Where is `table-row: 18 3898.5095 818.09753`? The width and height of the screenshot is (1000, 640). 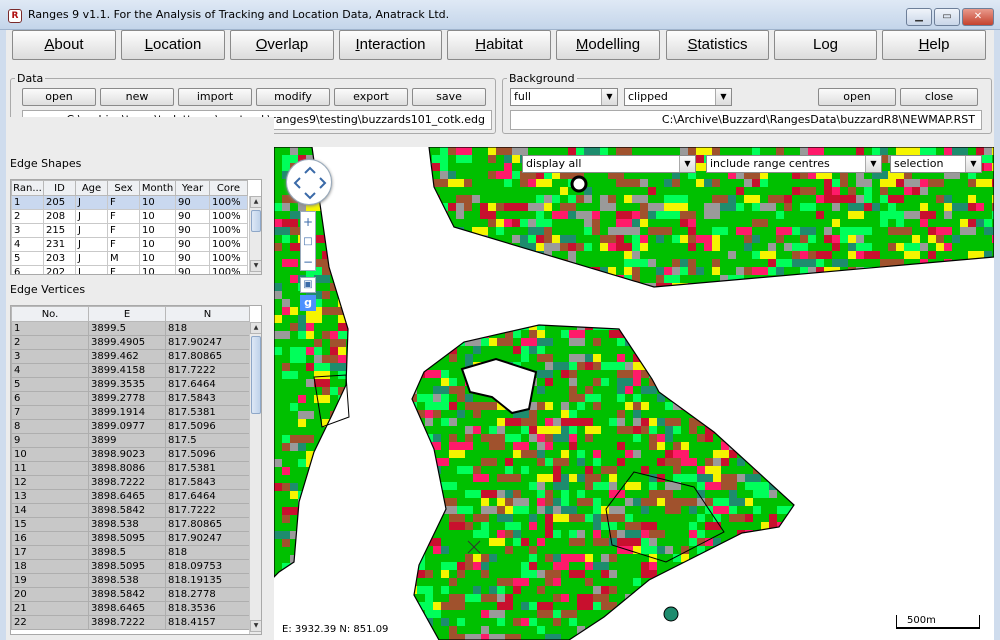 table-row: 18 3898.5095 818.09753 is located at coordinates (130, 566).